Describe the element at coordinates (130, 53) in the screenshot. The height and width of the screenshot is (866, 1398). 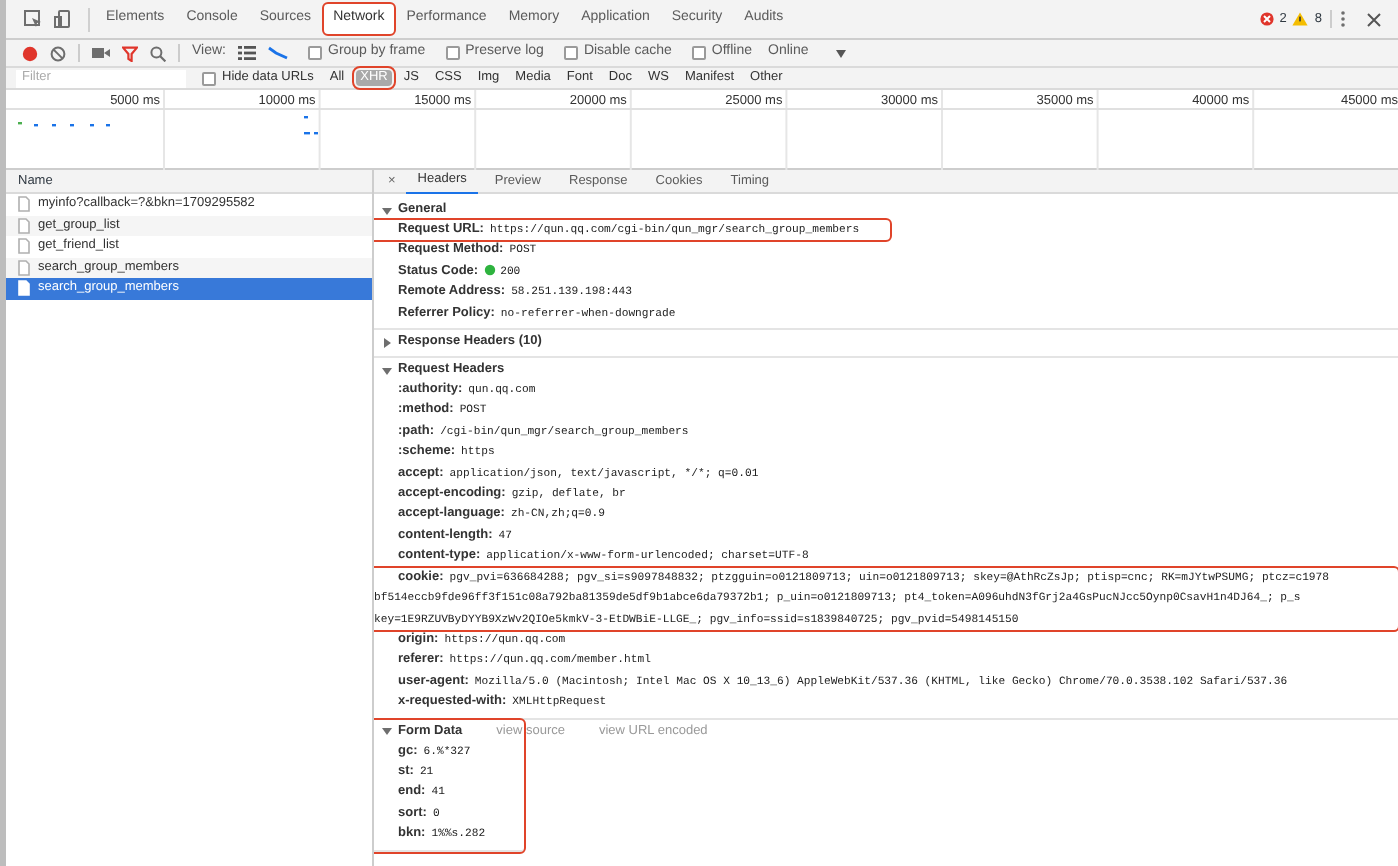
I see `filter-icon` at that location.